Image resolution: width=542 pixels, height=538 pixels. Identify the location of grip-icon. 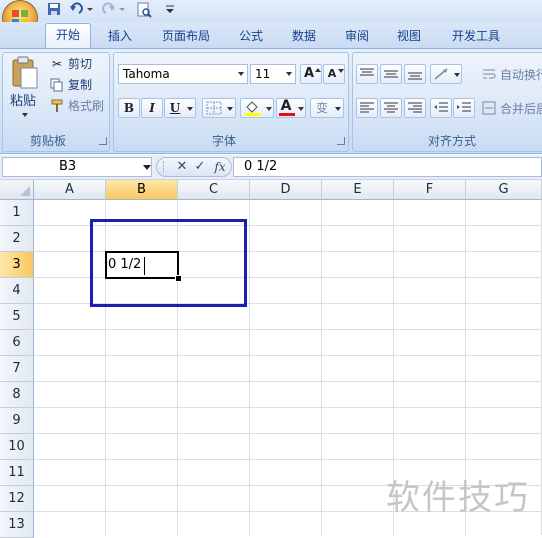
(166, 167).